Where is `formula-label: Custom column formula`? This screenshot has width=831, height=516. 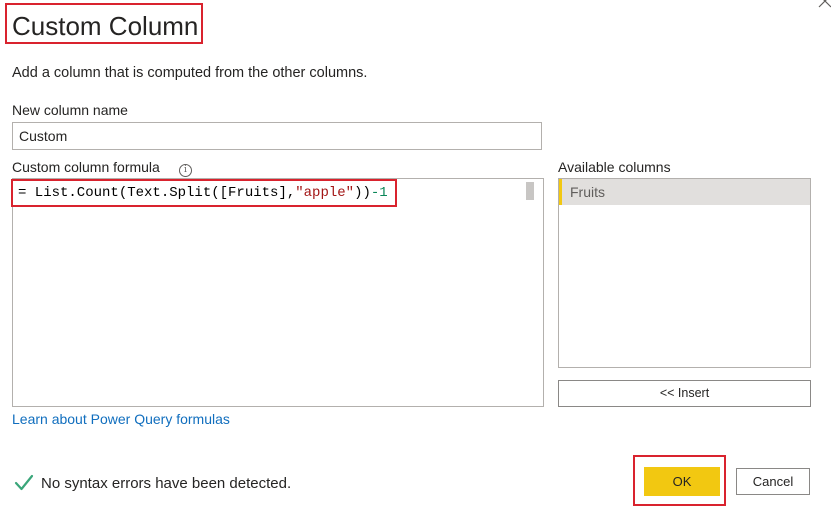
formula-label: Custom column formula is located at coordinates (86, 167).